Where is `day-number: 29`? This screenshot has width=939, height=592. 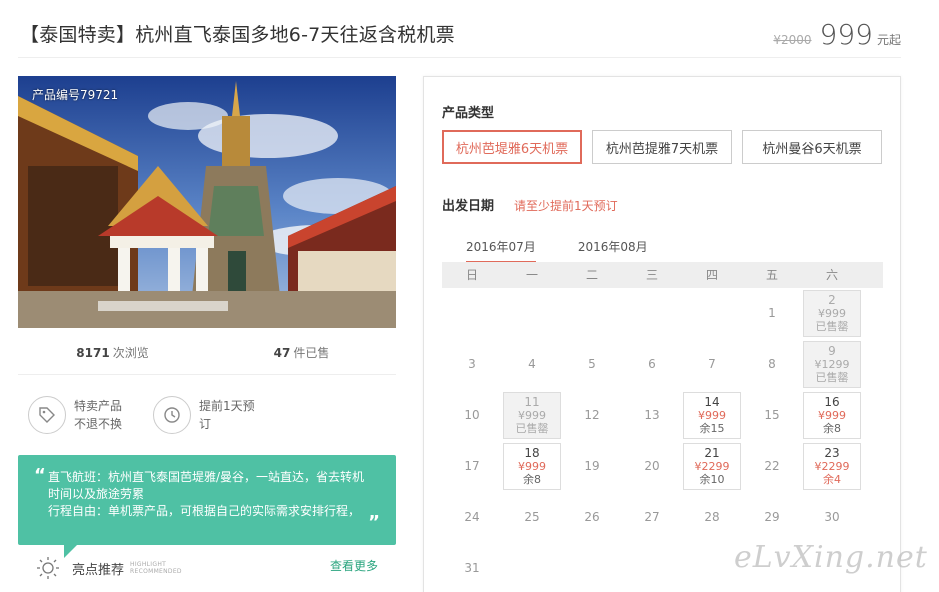
day-number: 29 is located at coordinates (772, 517).